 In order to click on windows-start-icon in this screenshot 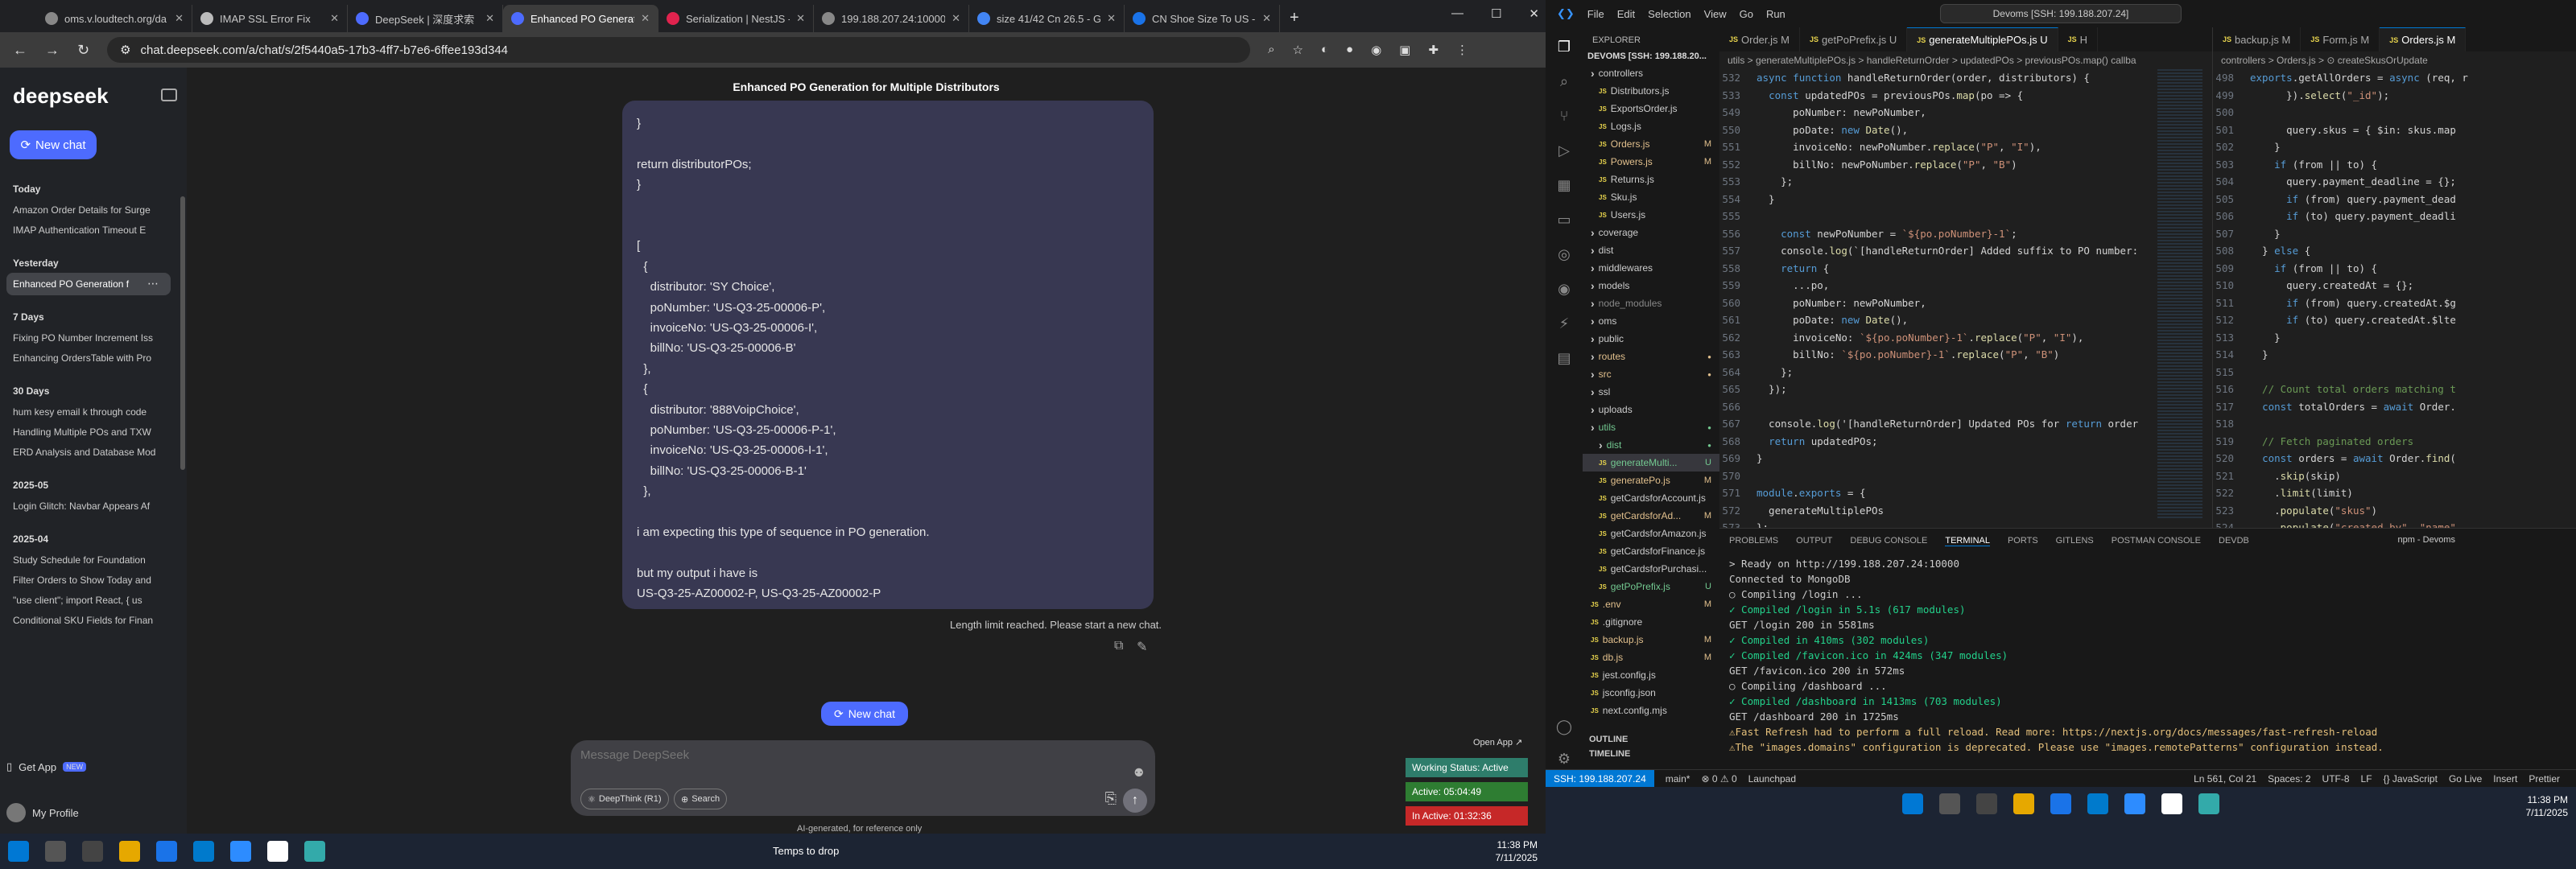, I will do `click(18, 852)`.